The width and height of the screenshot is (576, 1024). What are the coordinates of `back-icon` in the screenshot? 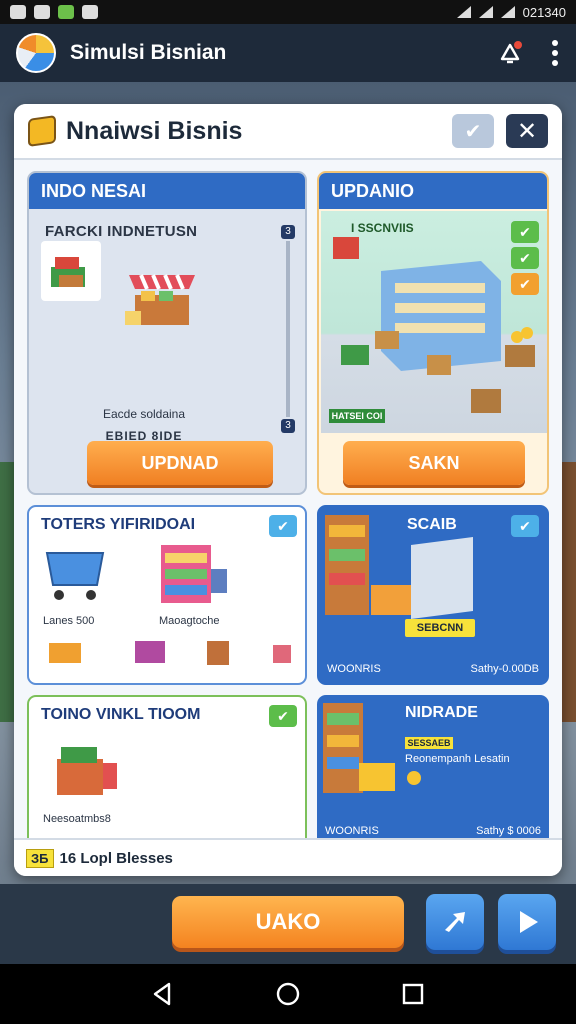 It's located at (163, 994).